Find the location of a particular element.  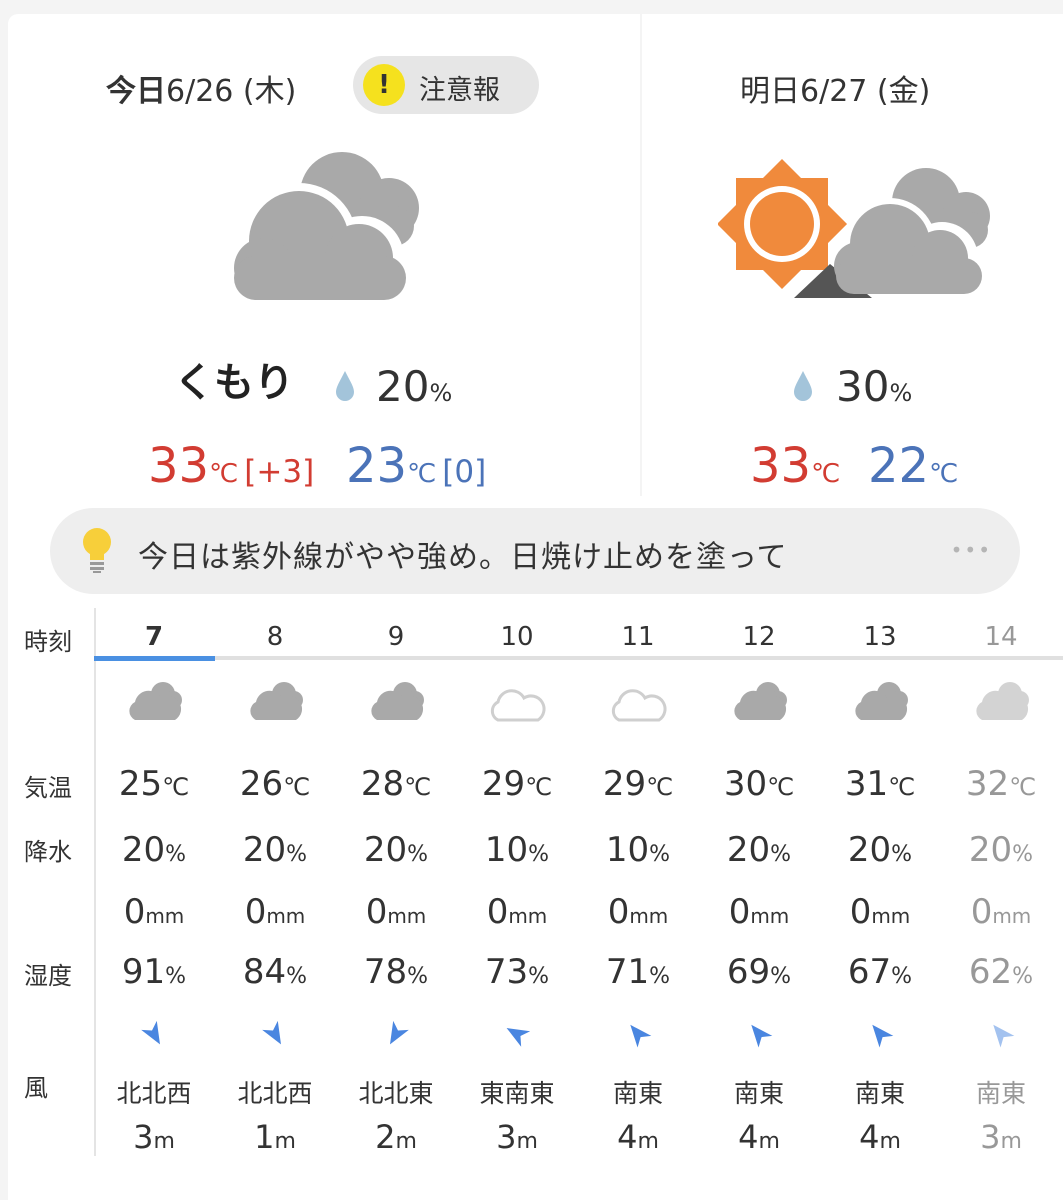

hour-wind-speed: 1m is located at coordinates (275, 1137).